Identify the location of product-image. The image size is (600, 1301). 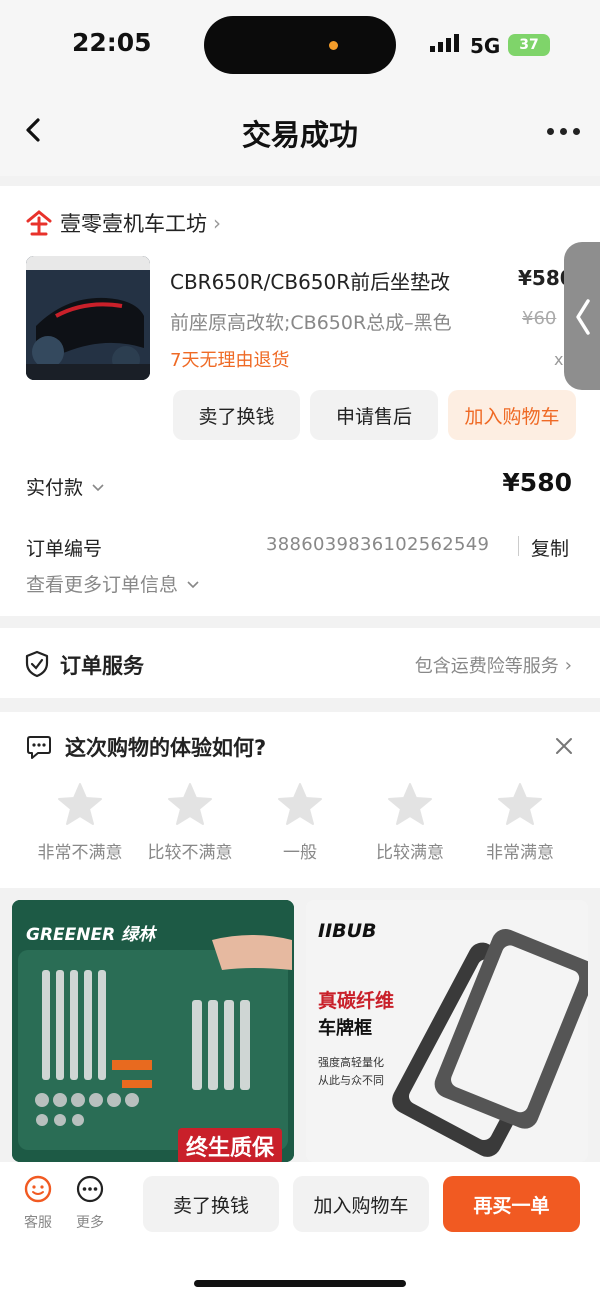
(88, 318).